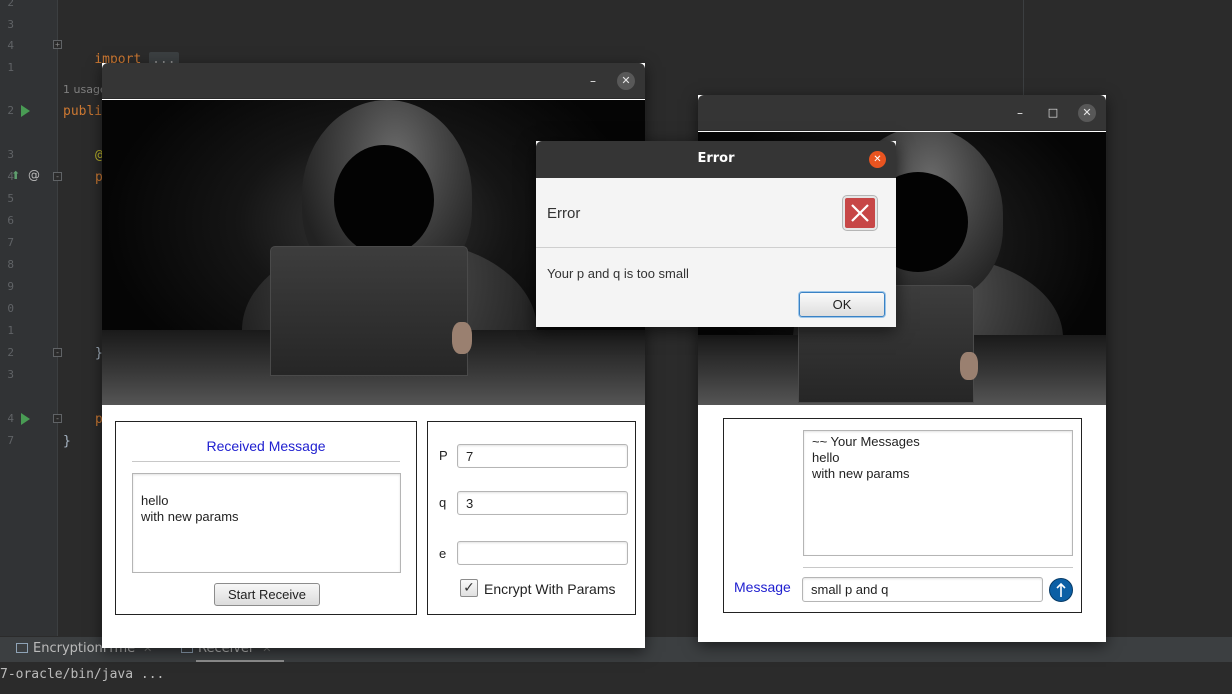  What do you see at coordinates (542, 553) in the screenshot?
I see `e-input` at bounding box center [542, 553].